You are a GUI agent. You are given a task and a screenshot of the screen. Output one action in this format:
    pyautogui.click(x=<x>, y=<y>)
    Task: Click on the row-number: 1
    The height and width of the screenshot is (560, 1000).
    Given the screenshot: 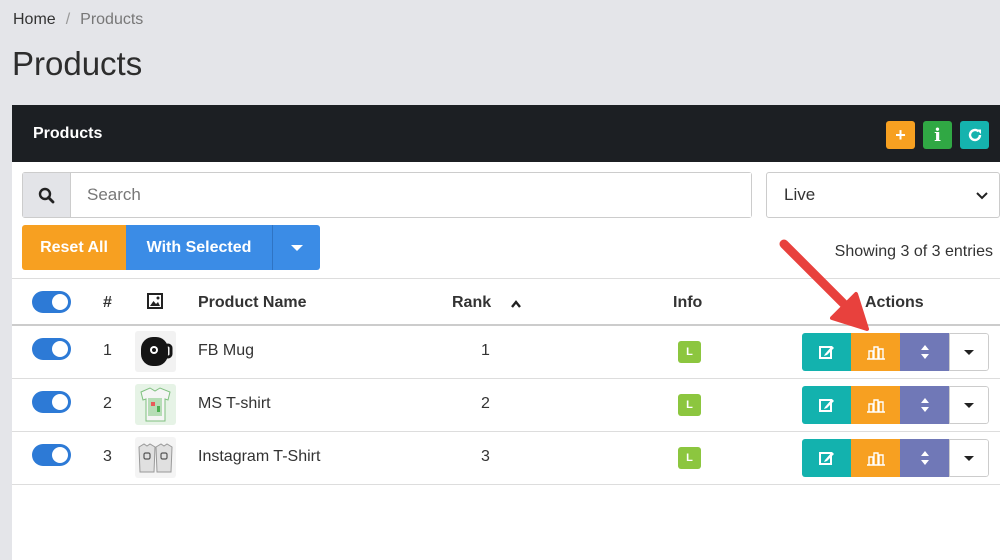 What is the action you would take?
    pyautogui.click(x=107, y=350)
    